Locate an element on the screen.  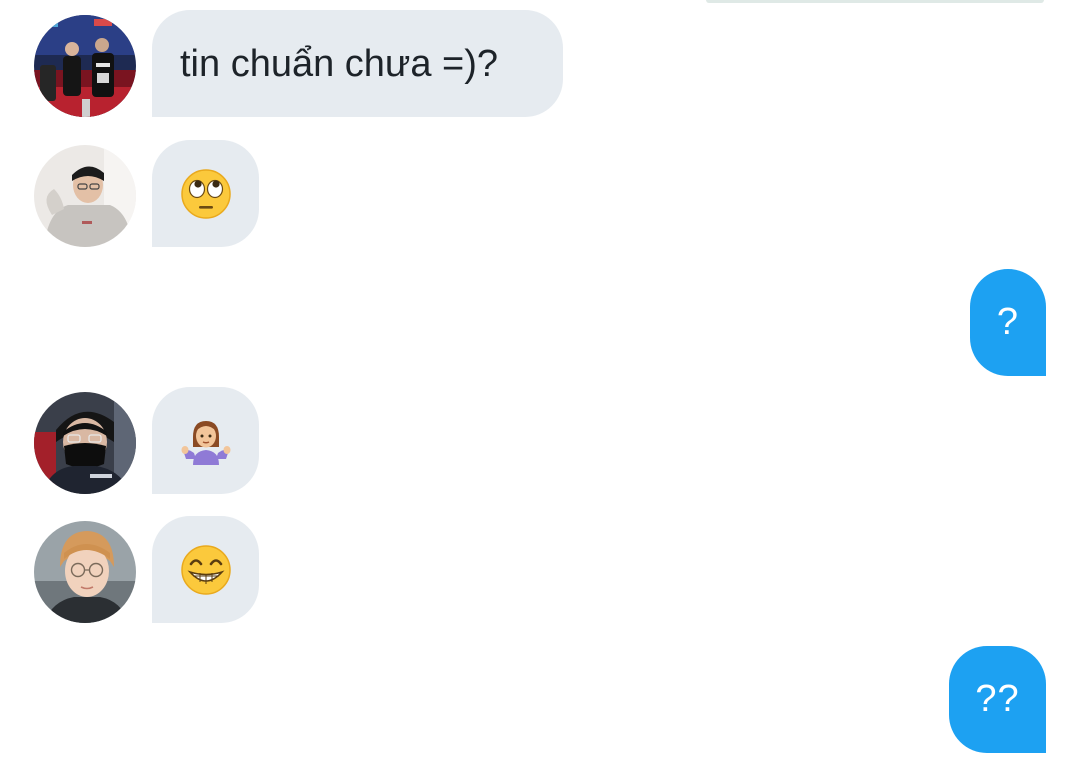
outgoing-message-bubble: ?? is located at coordinates (997, 699).